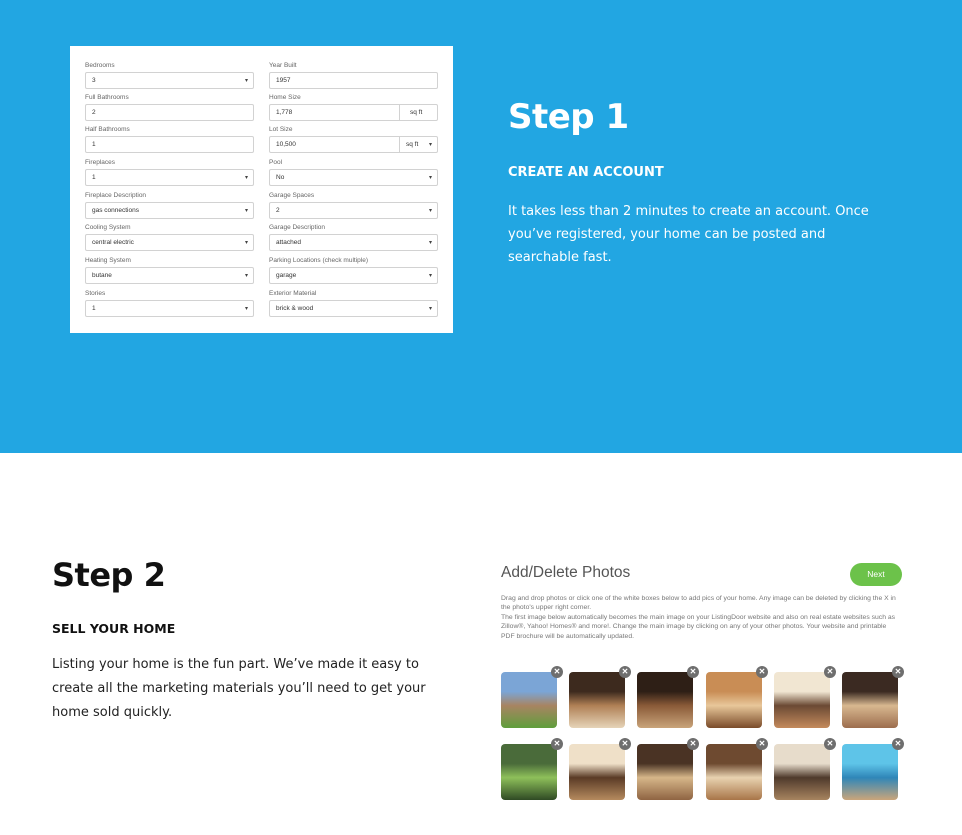  I want to click on garage-description-value: attached, so click(288, 242).